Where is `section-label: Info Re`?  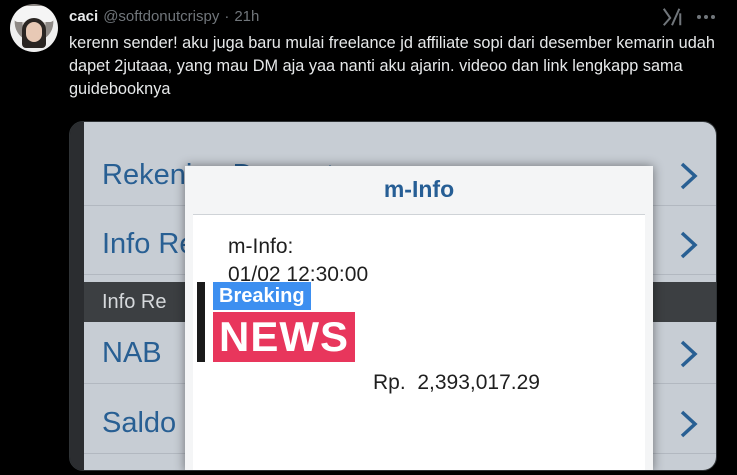 section-label: Info Re is located at coordinates (134, 301).